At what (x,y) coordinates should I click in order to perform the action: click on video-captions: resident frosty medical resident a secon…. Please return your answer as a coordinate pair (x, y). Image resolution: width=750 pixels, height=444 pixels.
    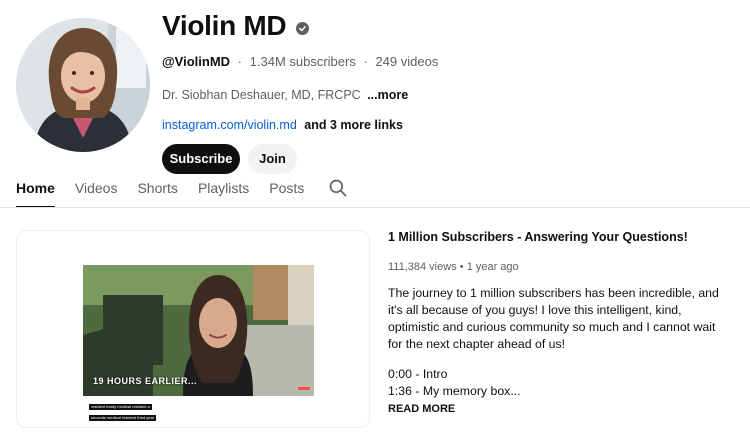
    Looking at the image, I should click on (123, 415).